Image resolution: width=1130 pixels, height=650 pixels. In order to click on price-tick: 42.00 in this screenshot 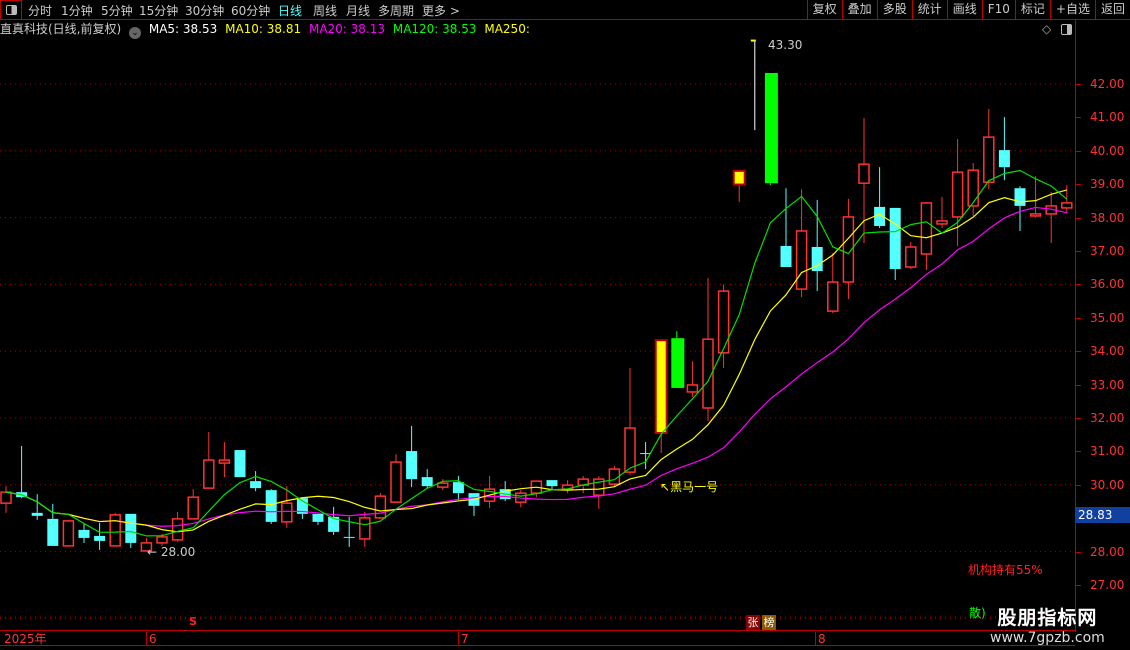, I will do `click(1107, 84)`.